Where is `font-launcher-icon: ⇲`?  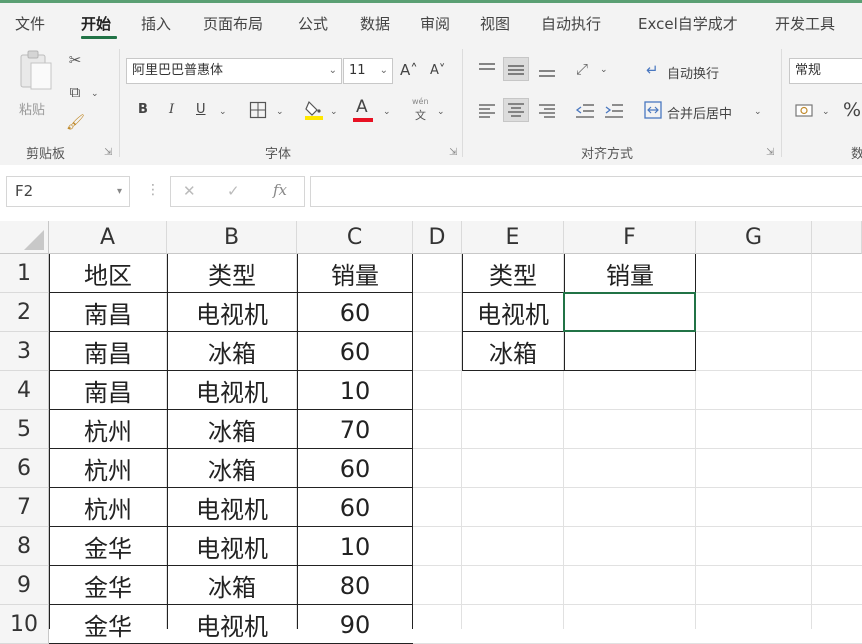
font-launcher-icon: ⇲ is located at coordinates (453, 152).